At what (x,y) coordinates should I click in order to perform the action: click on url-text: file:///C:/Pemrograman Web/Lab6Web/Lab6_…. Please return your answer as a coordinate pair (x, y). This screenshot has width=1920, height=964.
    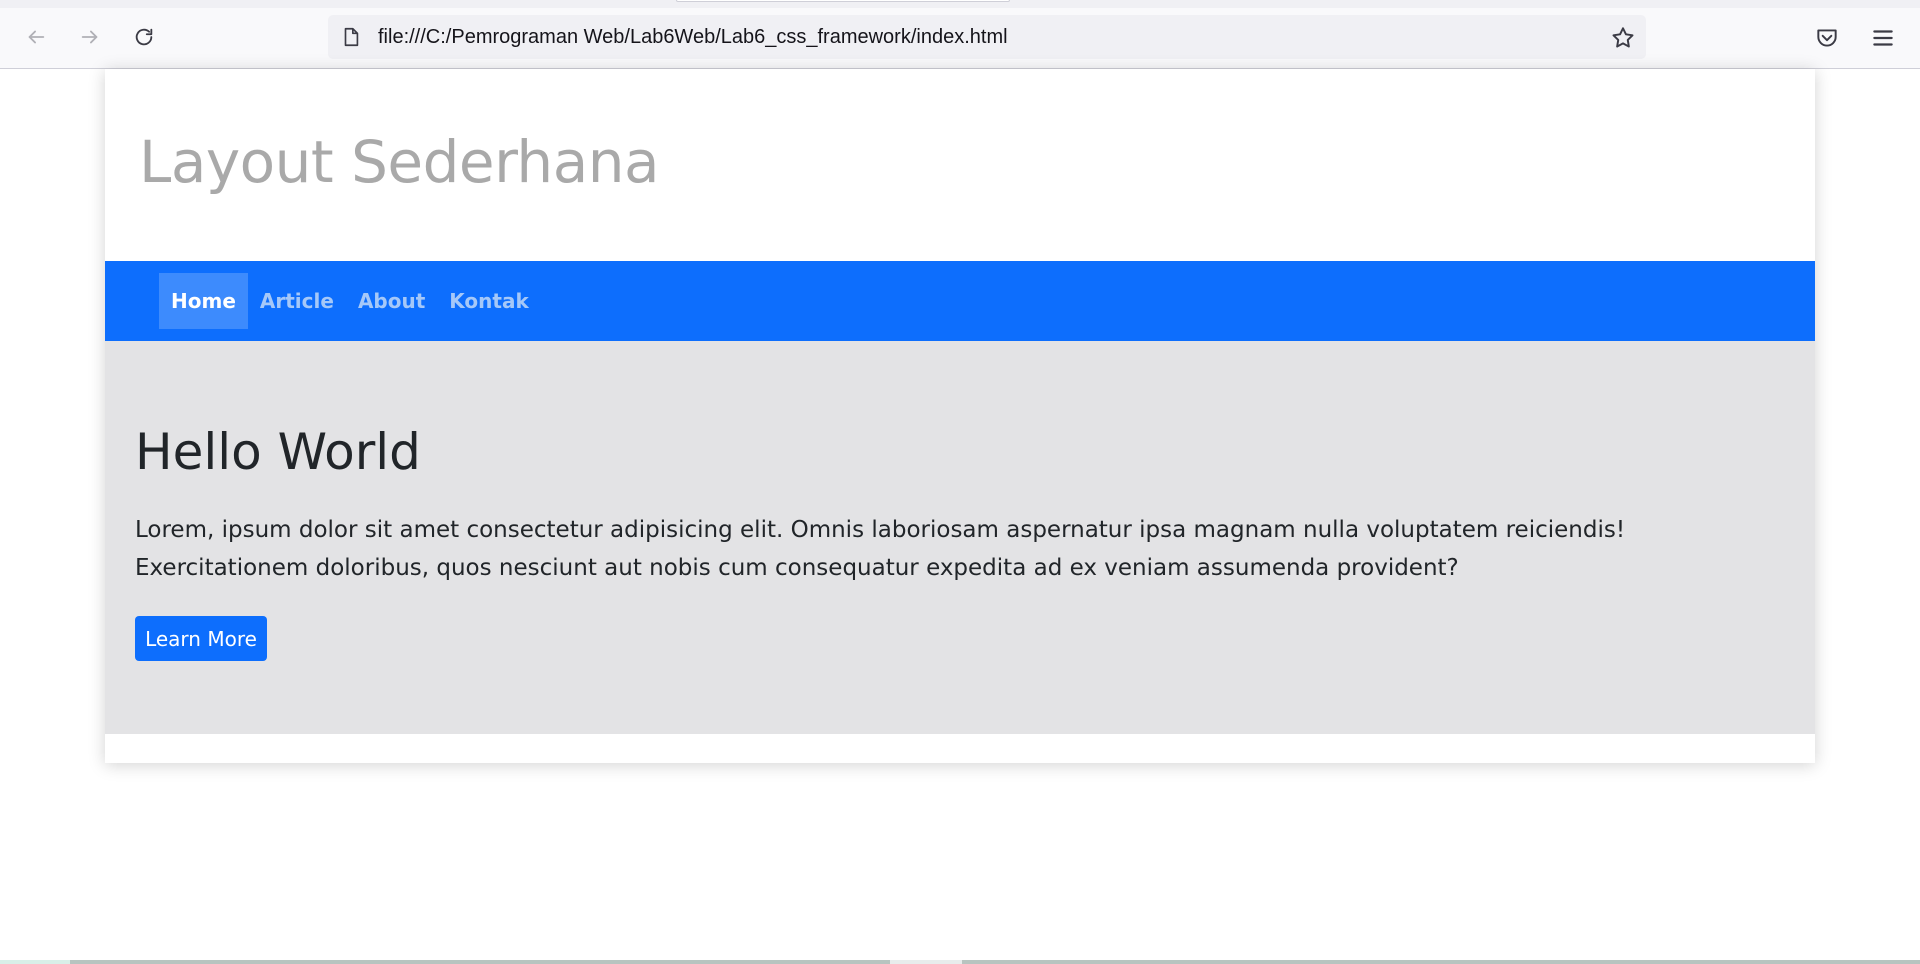
    Looking at the image, I should click on (693, 37).